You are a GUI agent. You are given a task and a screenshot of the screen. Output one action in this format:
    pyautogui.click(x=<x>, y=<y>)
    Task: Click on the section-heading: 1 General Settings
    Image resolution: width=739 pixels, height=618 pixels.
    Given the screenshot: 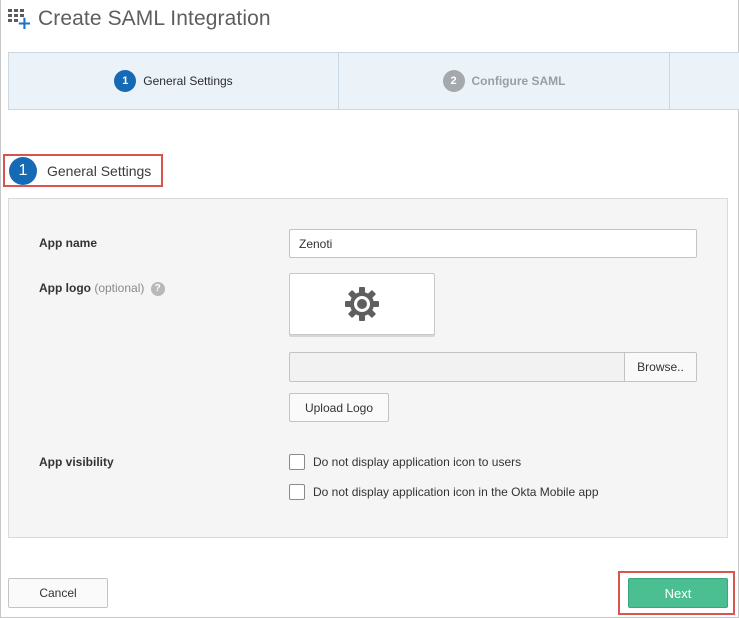 What is the action you would take?
    pyautogui.click(x=83, y=170)
    